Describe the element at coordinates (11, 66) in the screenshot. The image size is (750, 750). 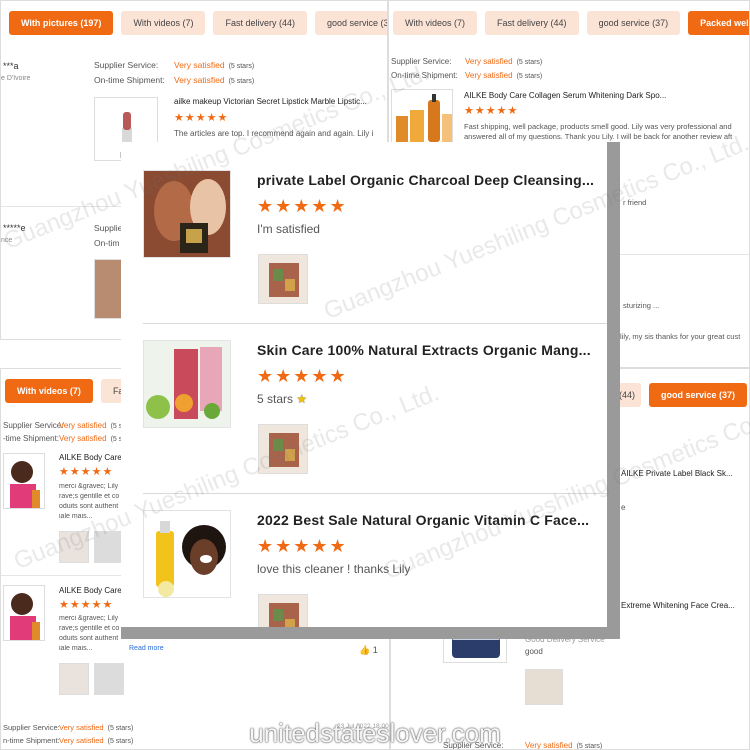
I see `reviewer-name: ***a` at that location.